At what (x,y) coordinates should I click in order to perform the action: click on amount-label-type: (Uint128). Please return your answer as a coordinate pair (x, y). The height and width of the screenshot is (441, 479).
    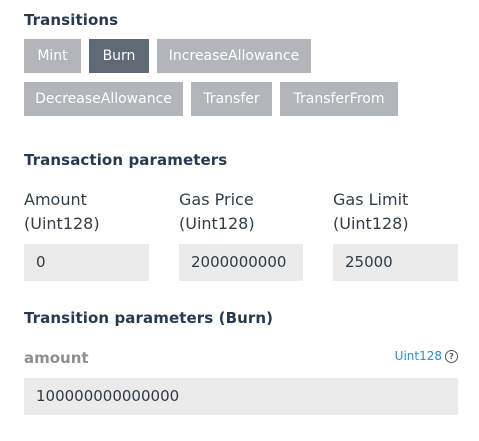
    Looking at the image, I should click on (62, 223).